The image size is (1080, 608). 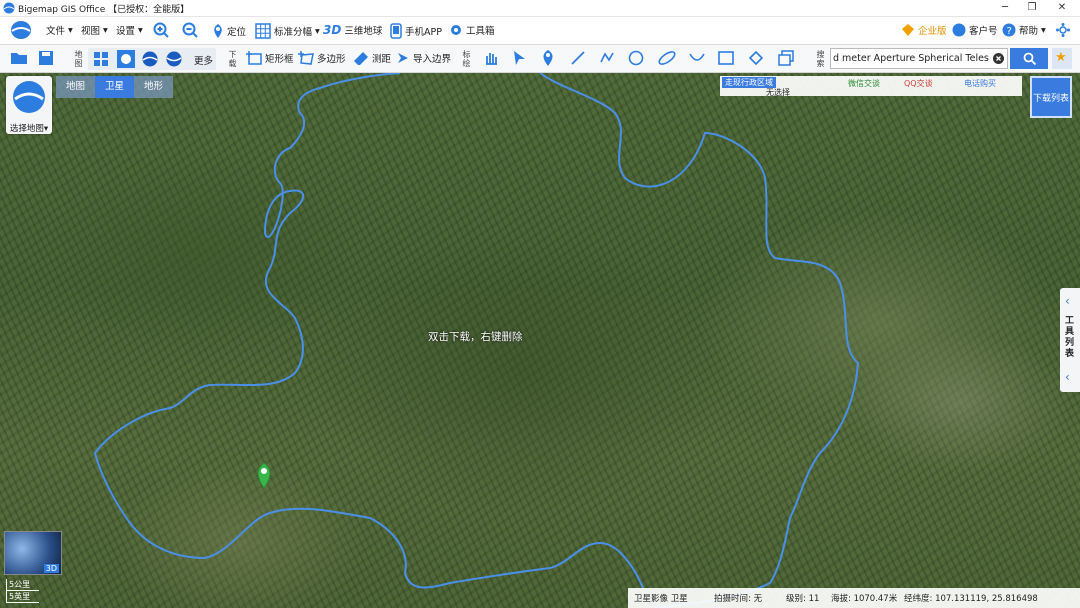 I want to click on select-map-button: 选择地图▾, so click(x=29, y=105).